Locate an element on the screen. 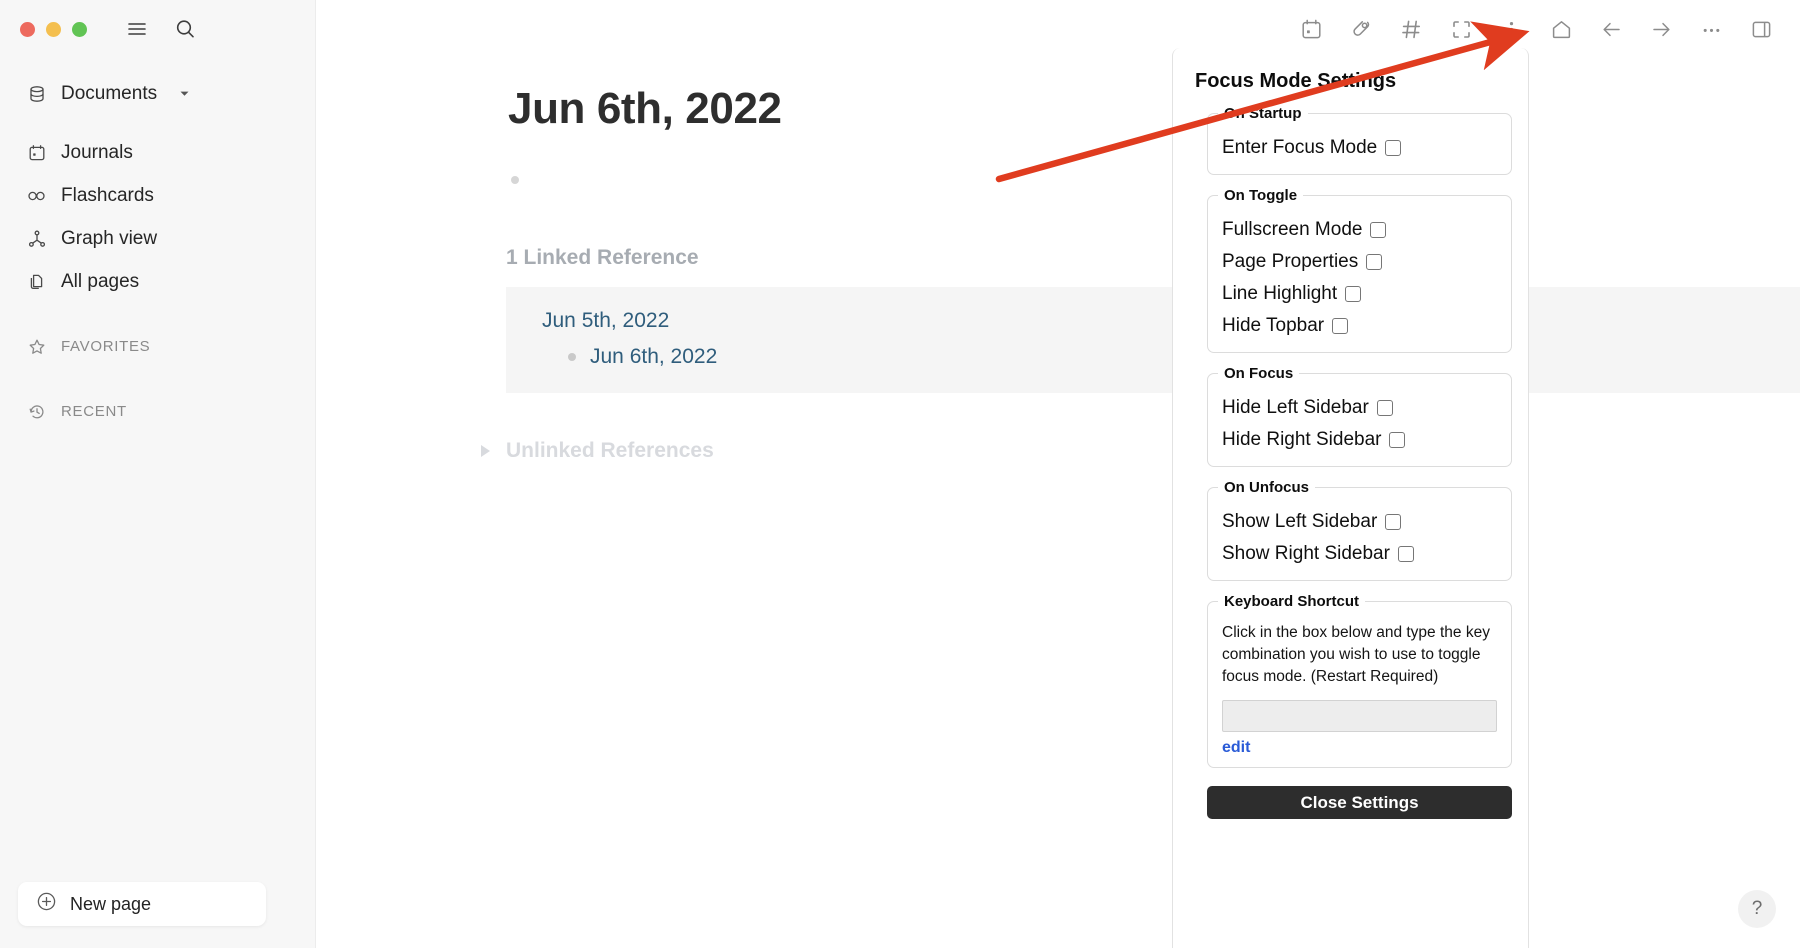 This screenshot has height=948, width=1800. focus-brackets-icon is located at coordinates (1461, 29).